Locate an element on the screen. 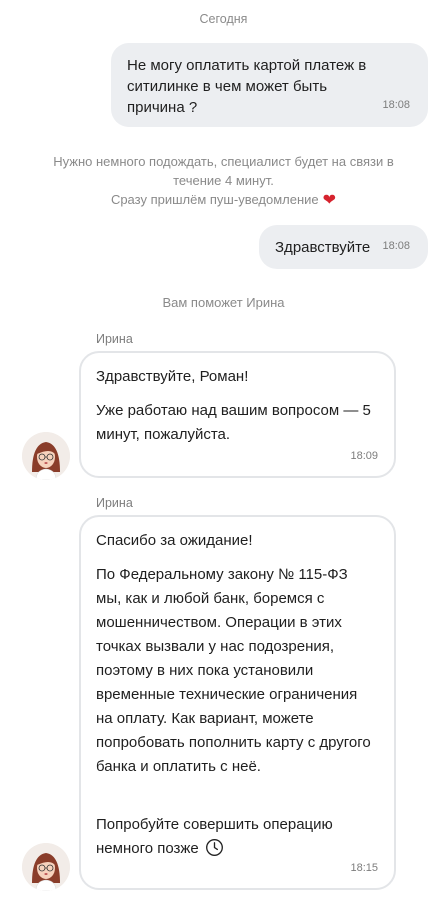  agent-assigned-notice: Вам поможет Ирина is located at coordinates (223, 302).